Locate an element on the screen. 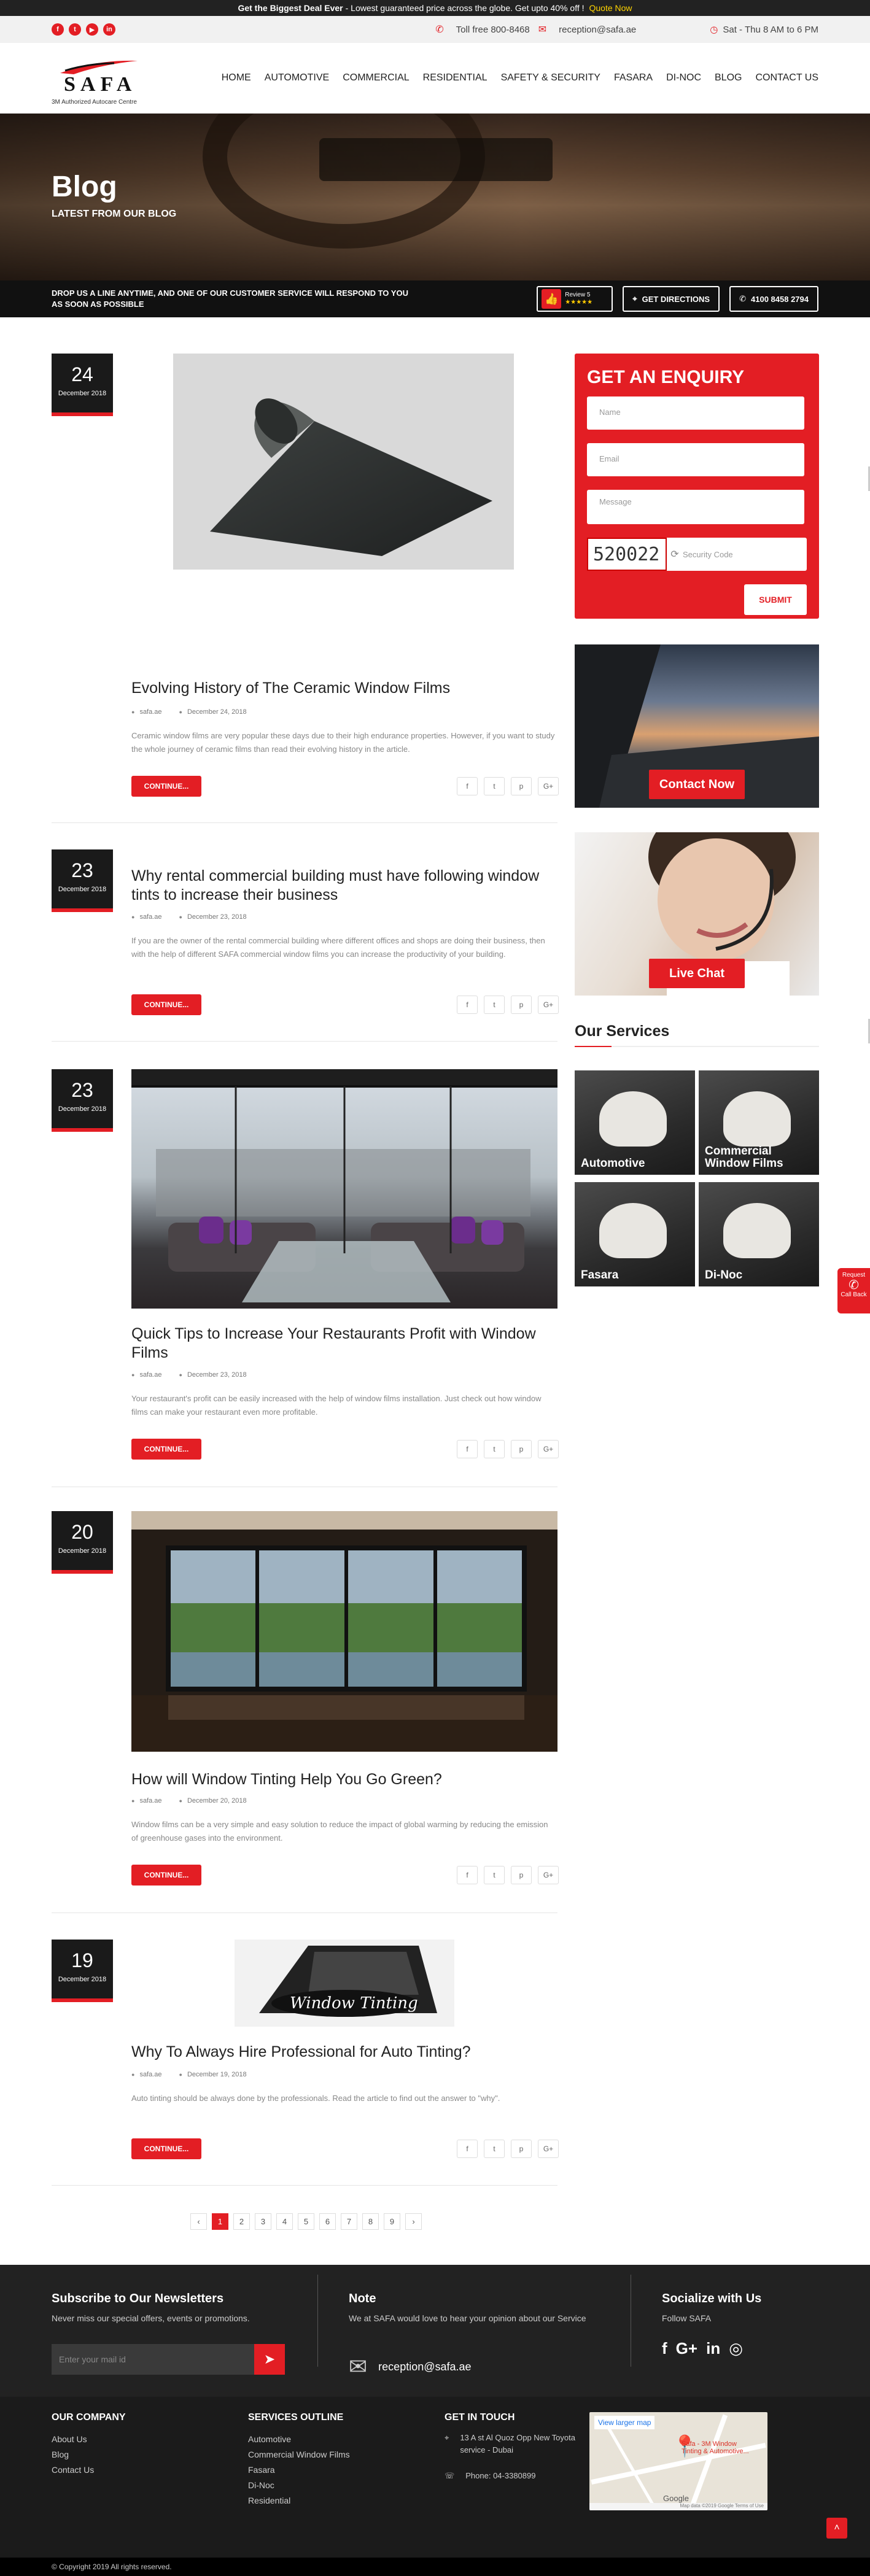 The width and height of the screenshot is (870, 2576). nav-home: HOME is located at coordinates (237, 77).